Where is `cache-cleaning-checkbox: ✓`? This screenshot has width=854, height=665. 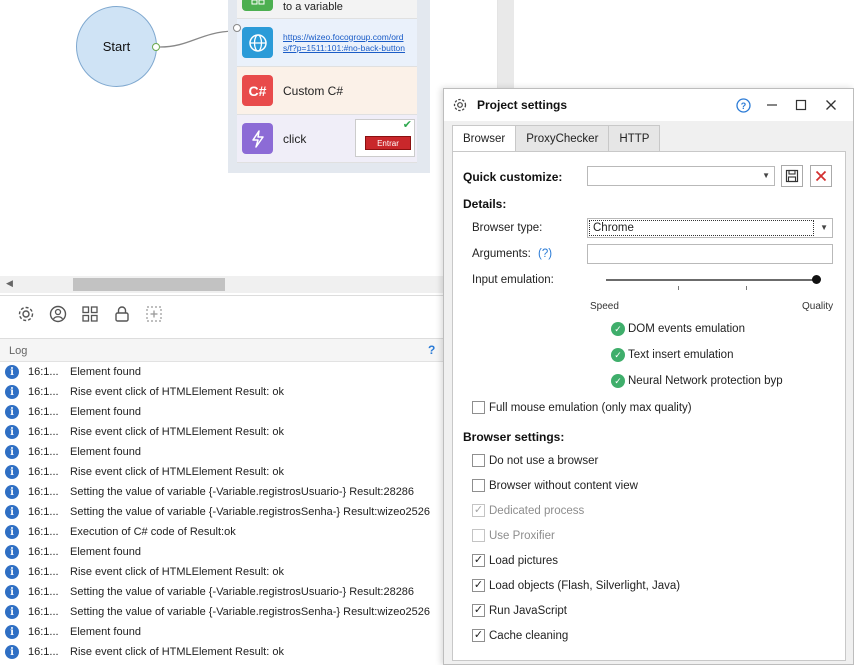 cache-cleaning-checkbox: ✓ is located at coordinates (478, 635).